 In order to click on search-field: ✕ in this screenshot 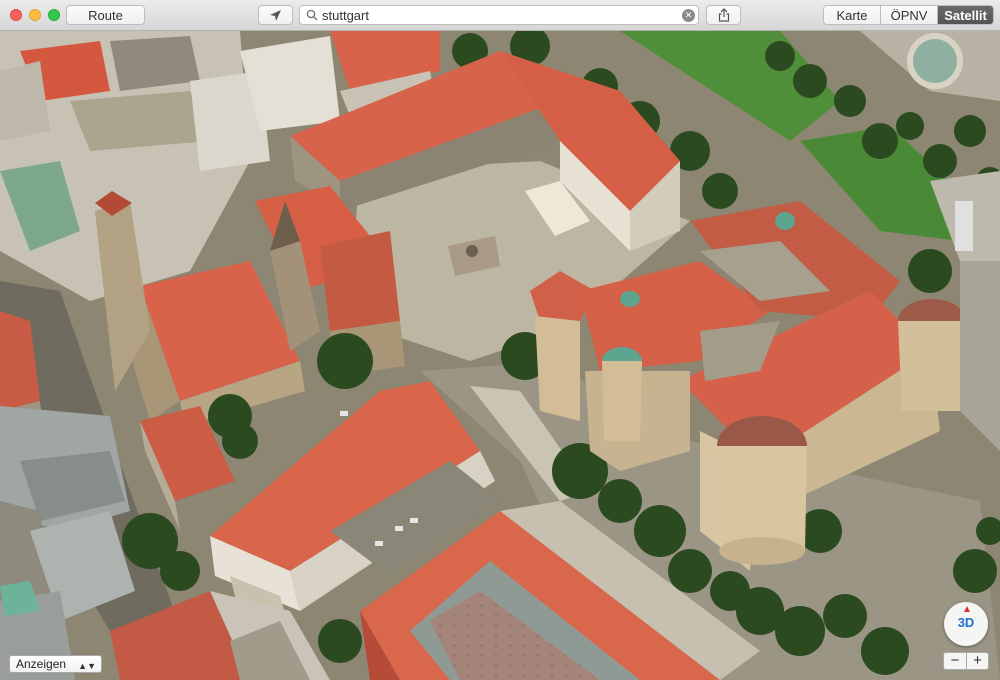, I will do `click(499, 15)`.